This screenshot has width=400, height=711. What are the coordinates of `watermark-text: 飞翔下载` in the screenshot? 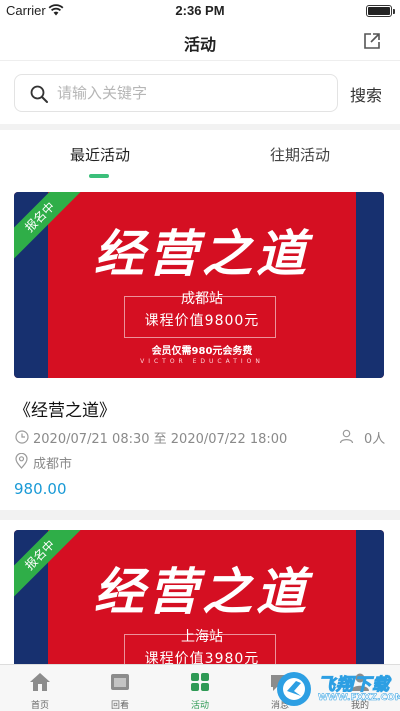 It's located at (354, 685).